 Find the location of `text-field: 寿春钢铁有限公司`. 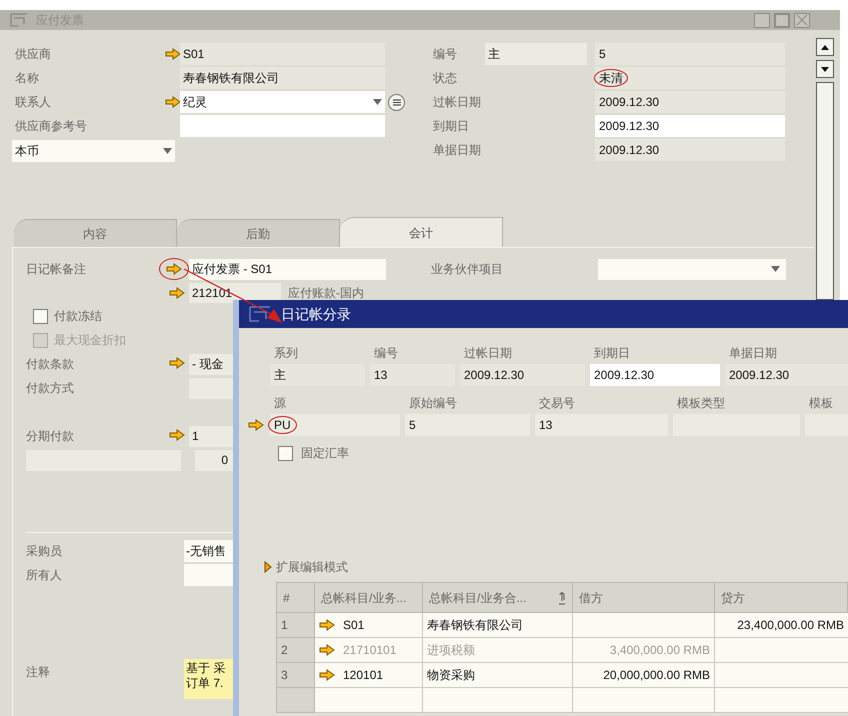

text-field: 寿春钢铁有限公司 is located at coordinates (282, 78).